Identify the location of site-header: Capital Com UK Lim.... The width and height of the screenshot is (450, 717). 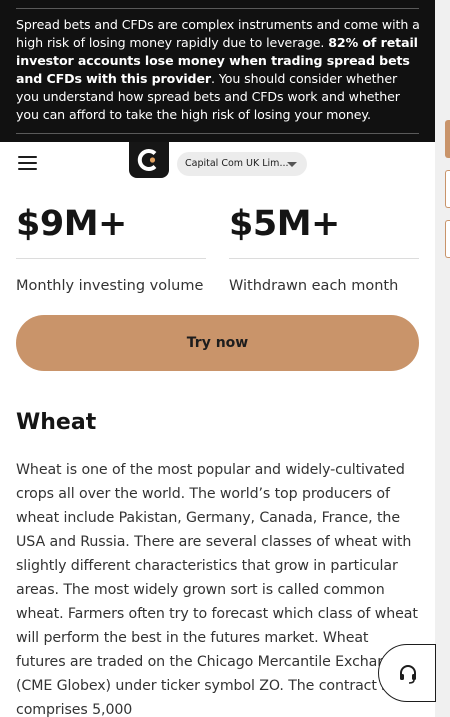
(217, 162).